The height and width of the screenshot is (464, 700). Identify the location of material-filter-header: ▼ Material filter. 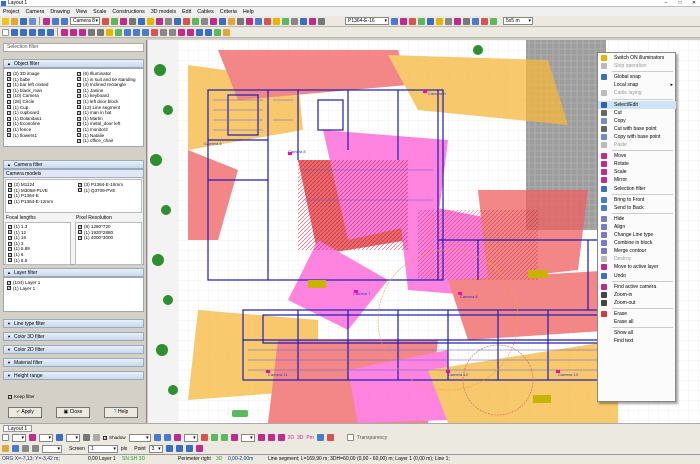
(73, 362).